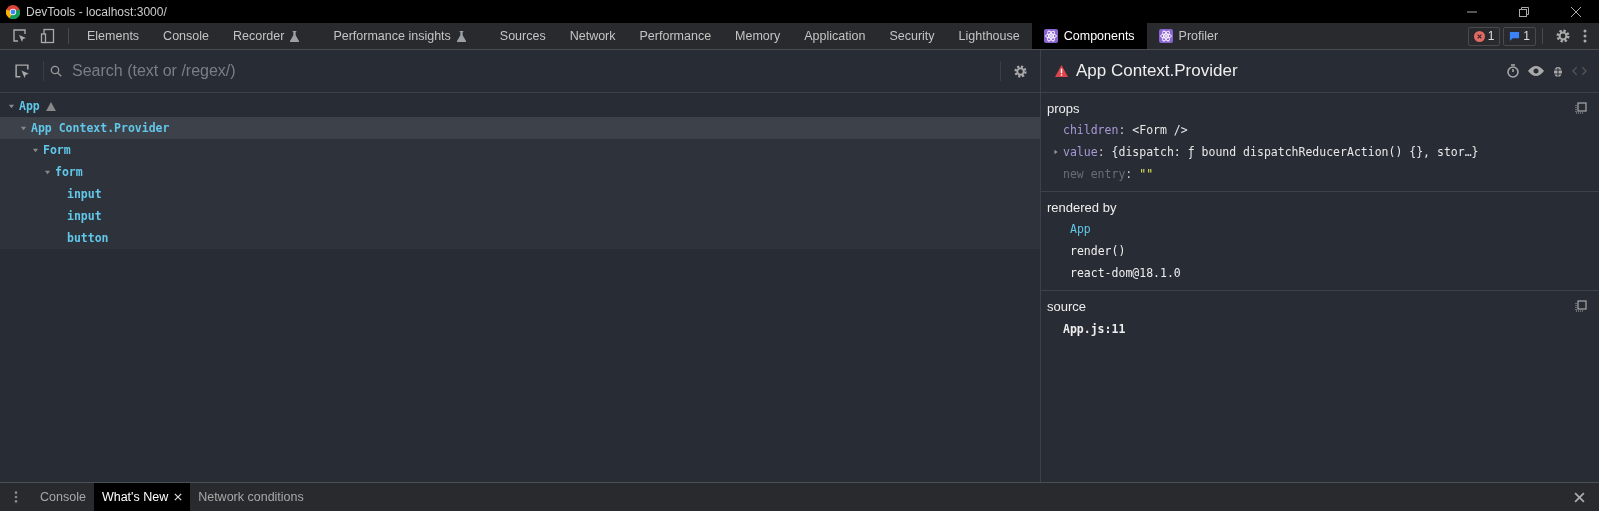  What do you see at coordinates (1160, 130) in the screenshot?
I see `prop-value: <Form />` at bounding box center [1160, 130].